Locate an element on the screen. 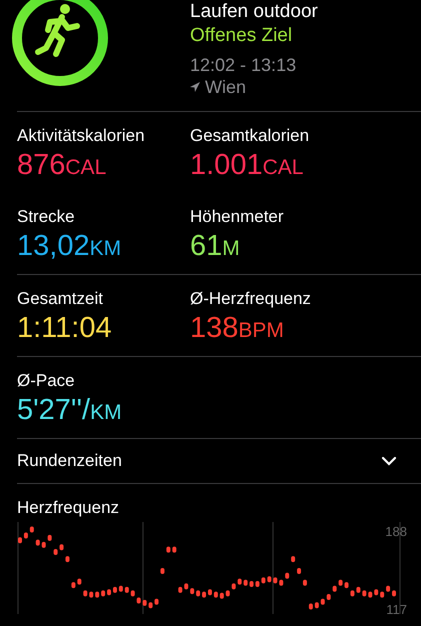 The height and width of the screenshot is (626, 421). metric-value: 13,02KM is located at coordinates (69, 246).